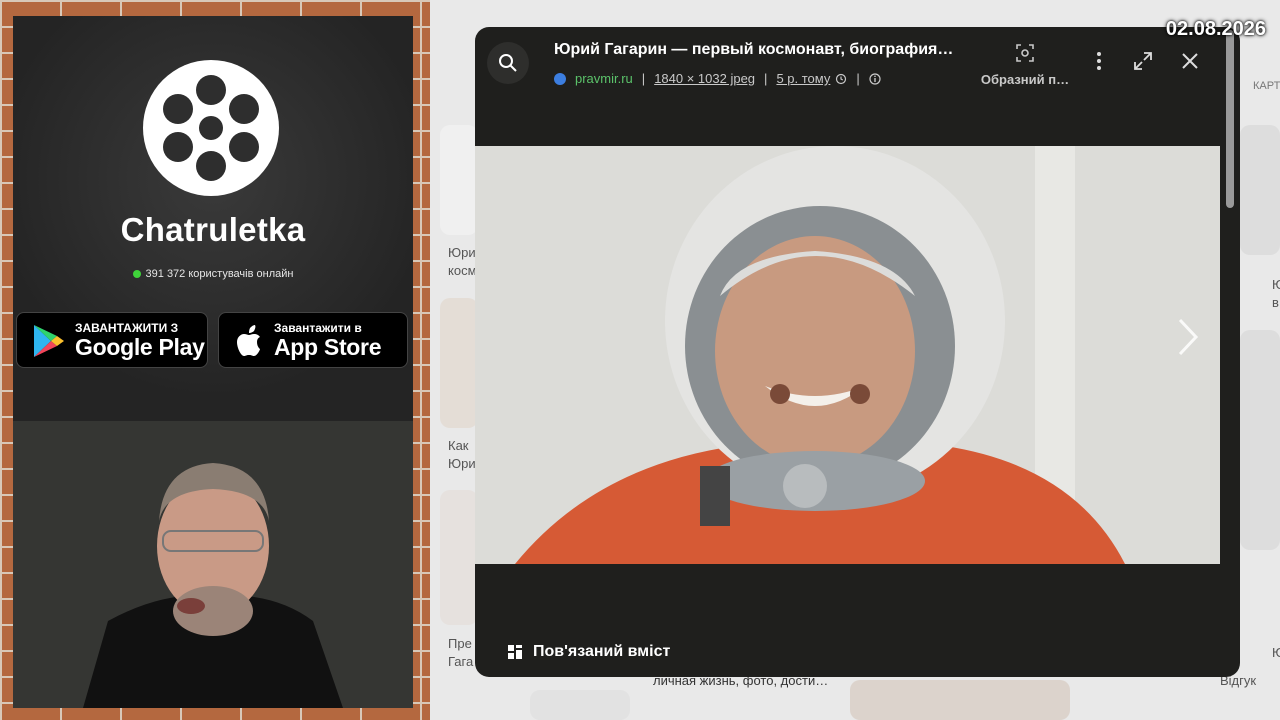 The width and height of the screenshot is (1280, 720). I want to click on next-image-arrow-icon, so click(1188, 337).